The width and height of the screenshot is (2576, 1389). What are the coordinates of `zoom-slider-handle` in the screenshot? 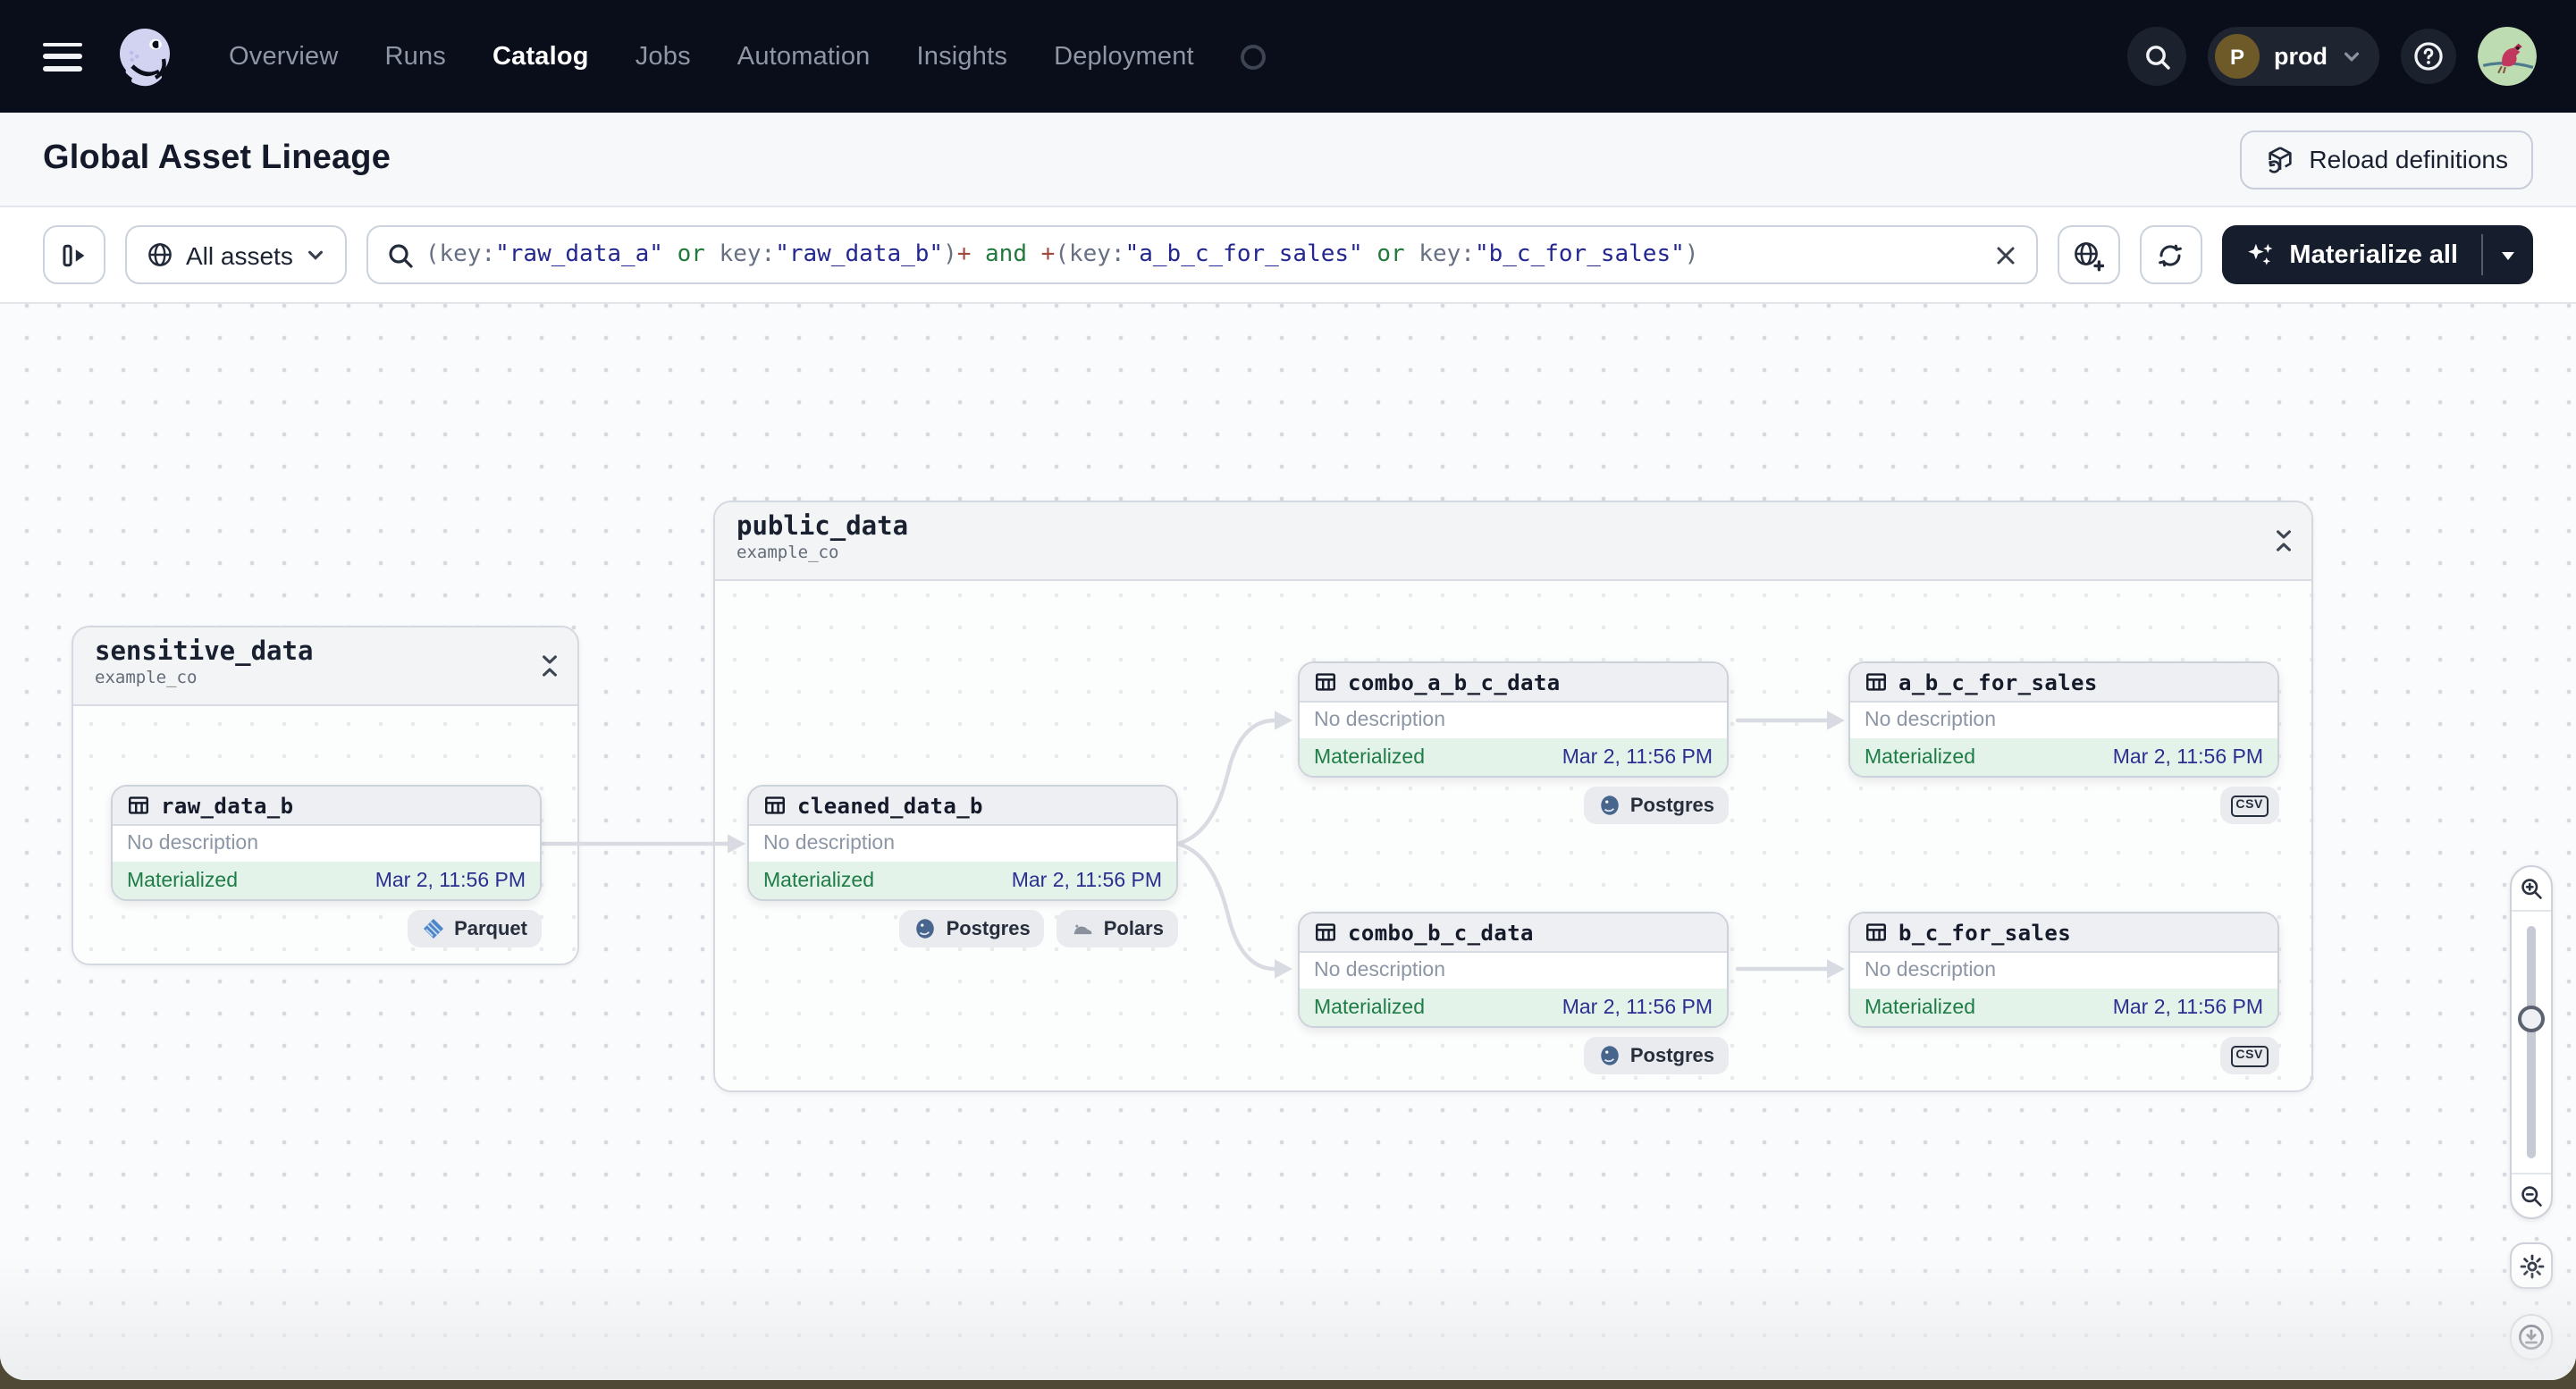 It's located at (2532, 1019).